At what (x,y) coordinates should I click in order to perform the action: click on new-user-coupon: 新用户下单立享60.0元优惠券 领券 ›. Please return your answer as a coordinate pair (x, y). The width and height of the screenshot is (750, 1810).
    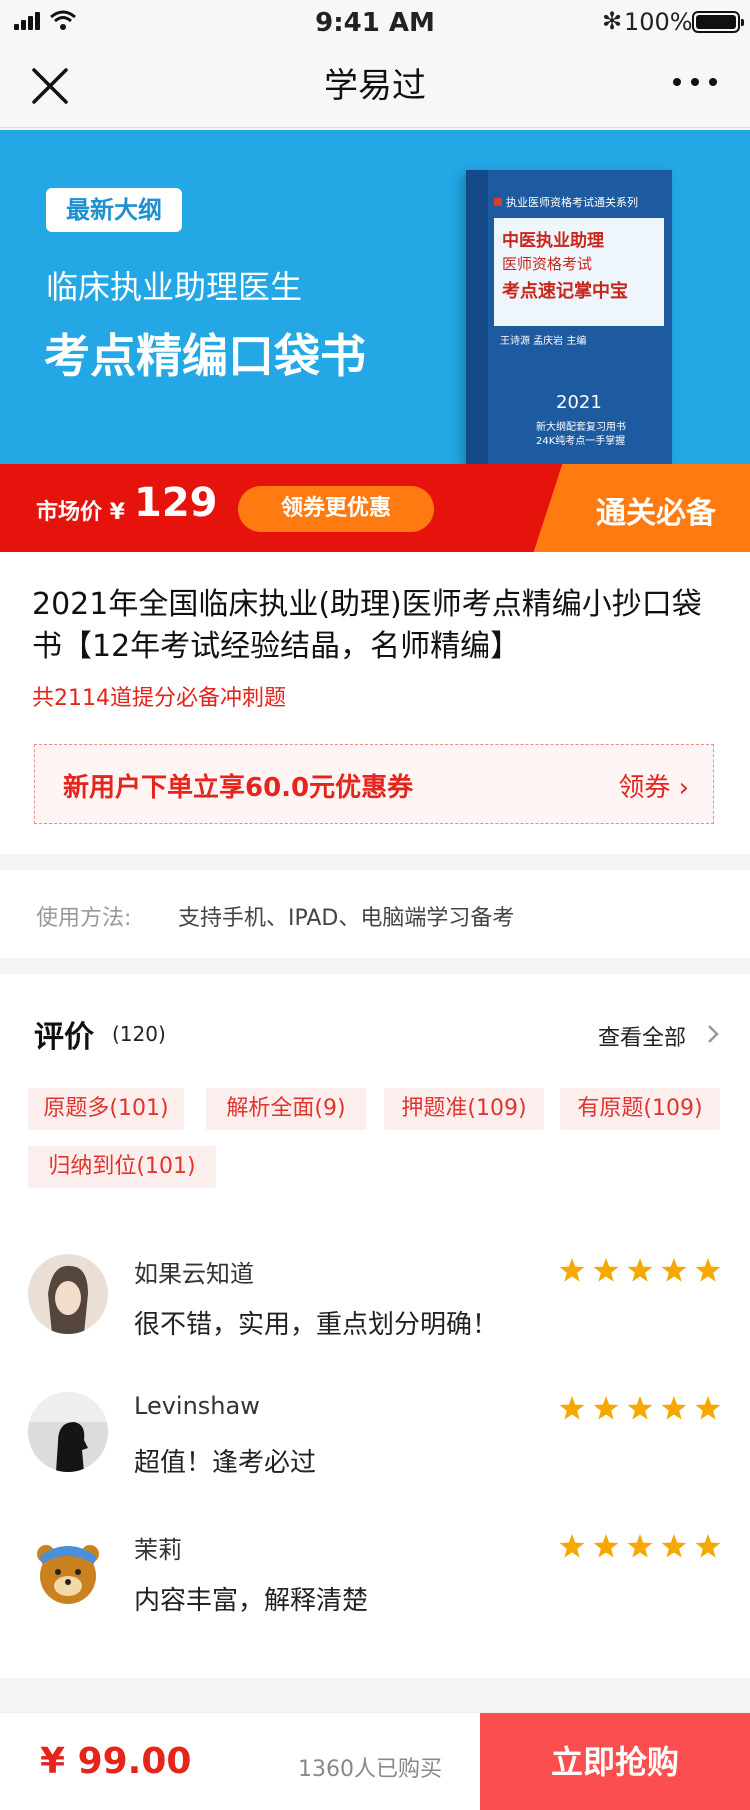
    Looking at the image, I should click on (374, 784).